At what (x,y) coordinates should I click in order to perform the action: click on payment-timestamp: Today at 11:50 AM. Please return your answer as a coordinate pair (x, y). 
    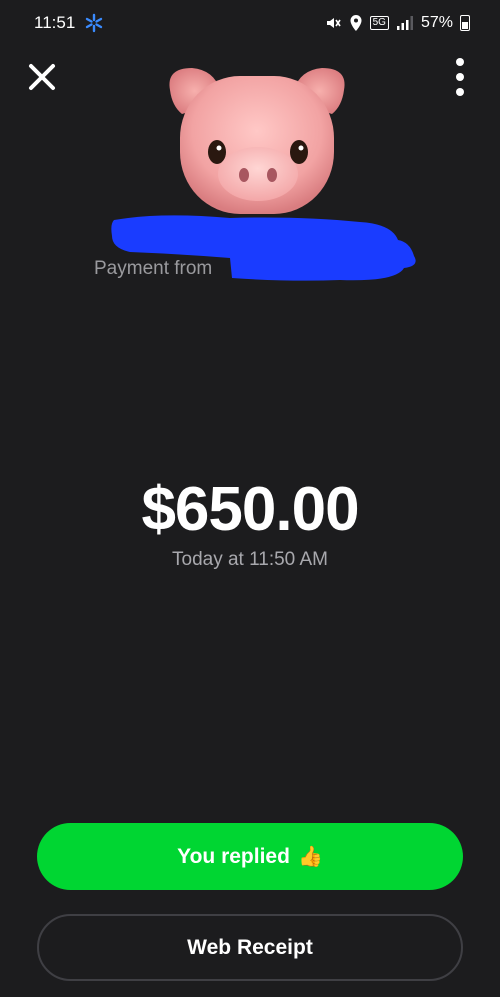
    Looking at the image, I should click on (250, 559).